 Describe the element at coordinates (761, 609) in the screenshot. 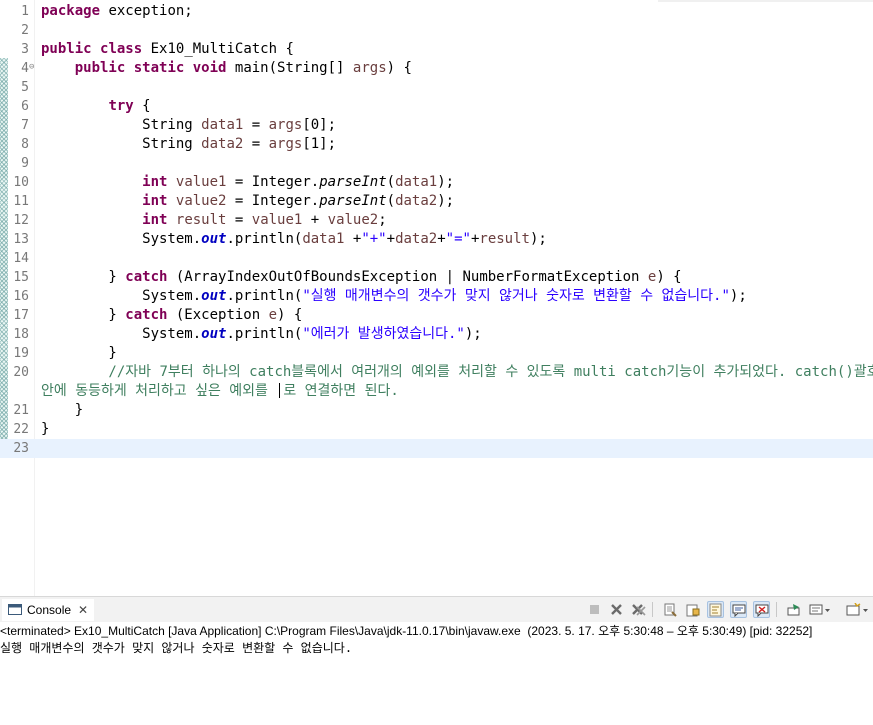

I see `show-stderr-icon` at that location.